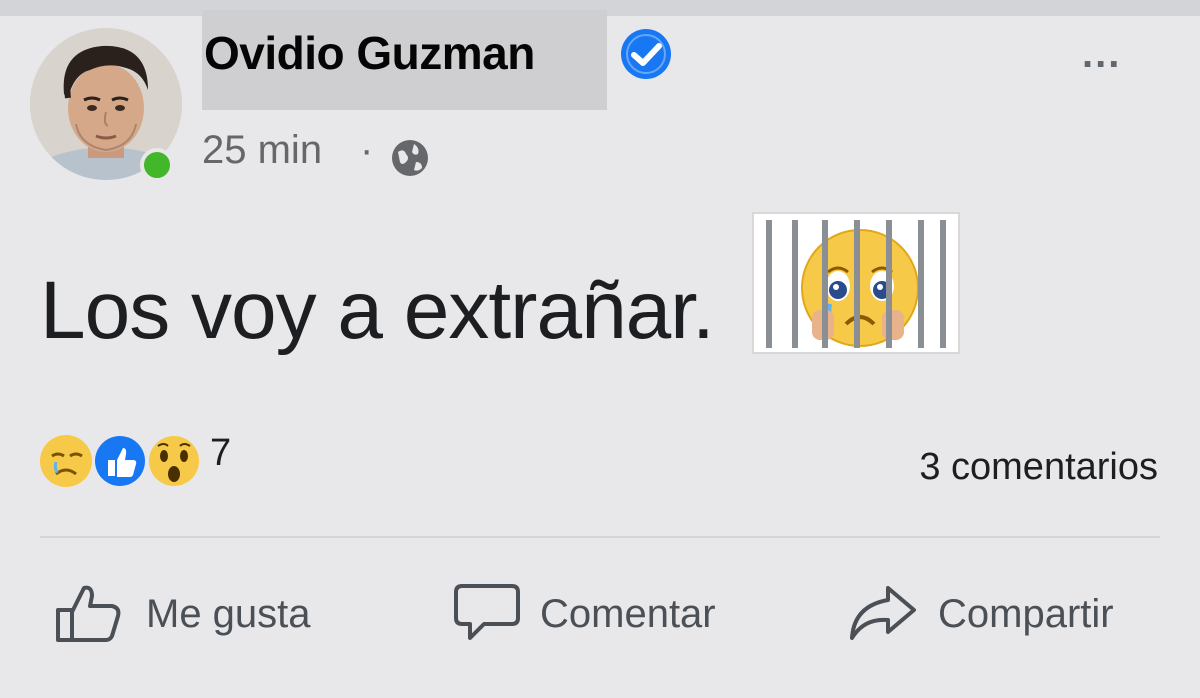 This screenshot has height=698, width=1200. Describe the element at coordinates (228, 614) in the screenshot. I see `like-button-label: Me gusta` at that location.